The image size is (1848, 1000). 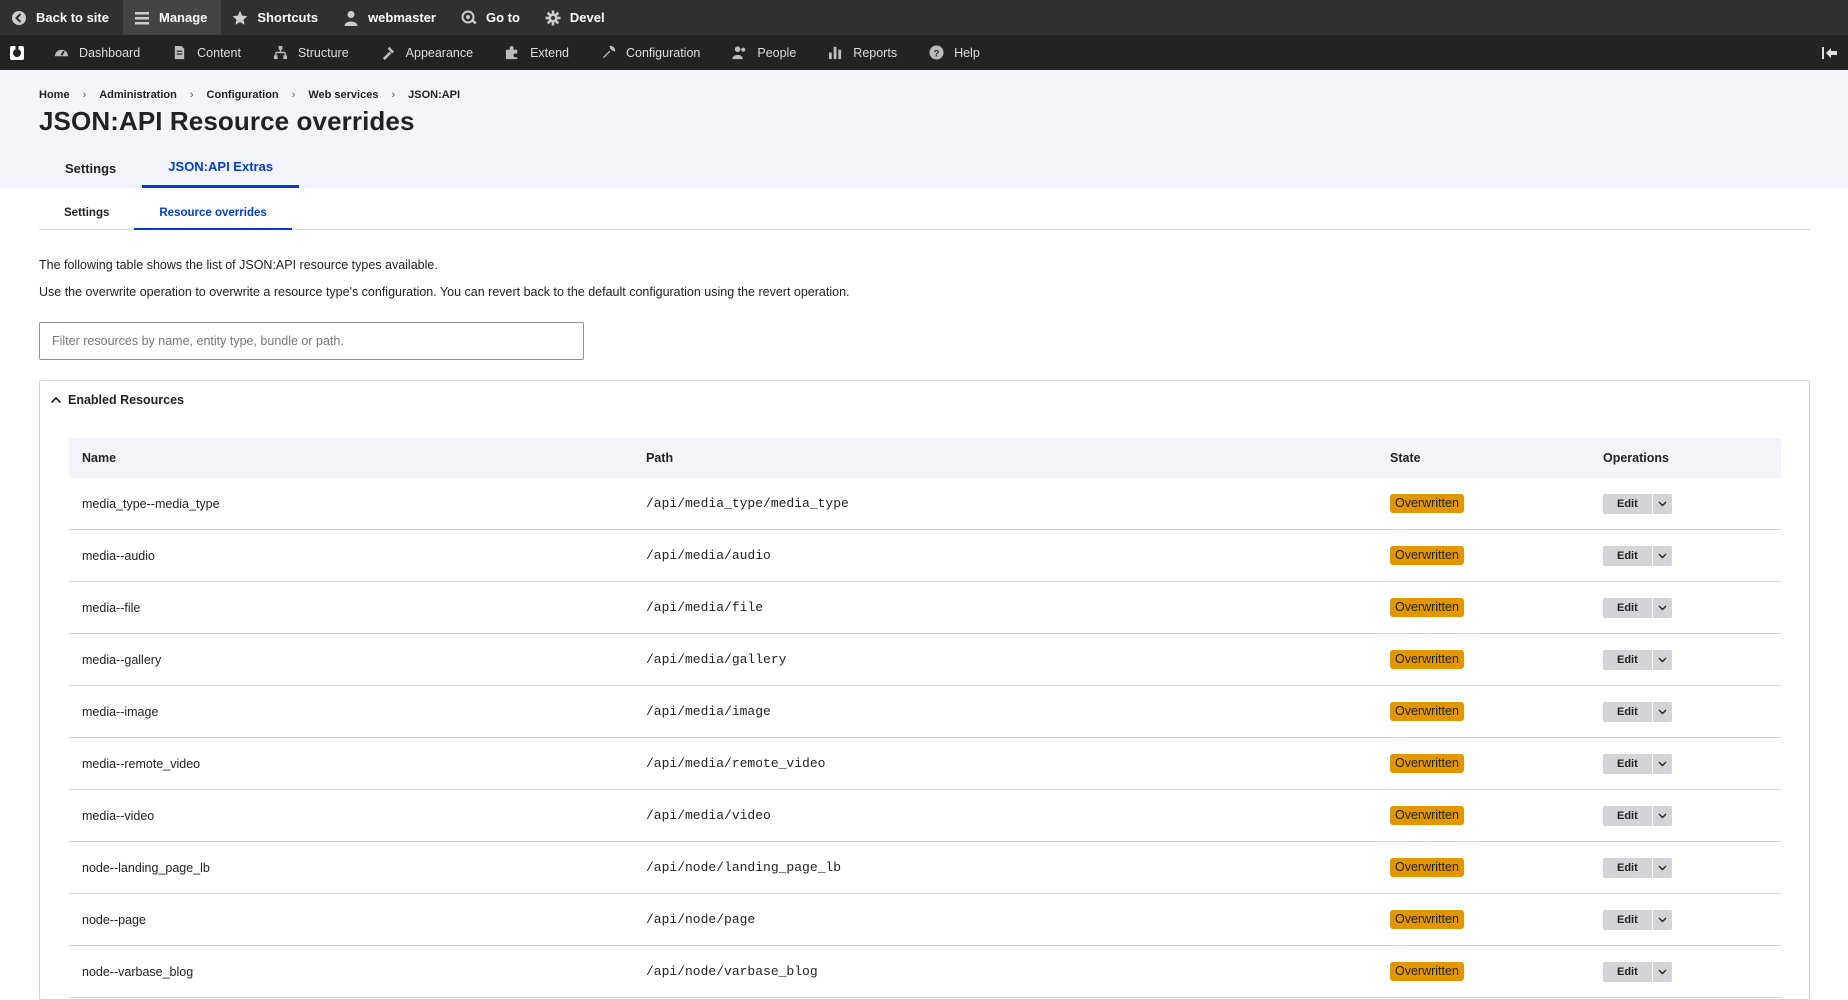 What do you see at coordinates (86, 214) in the screenshot?
I see `subtab-settings: Settings` at bounding box center [86, 214].